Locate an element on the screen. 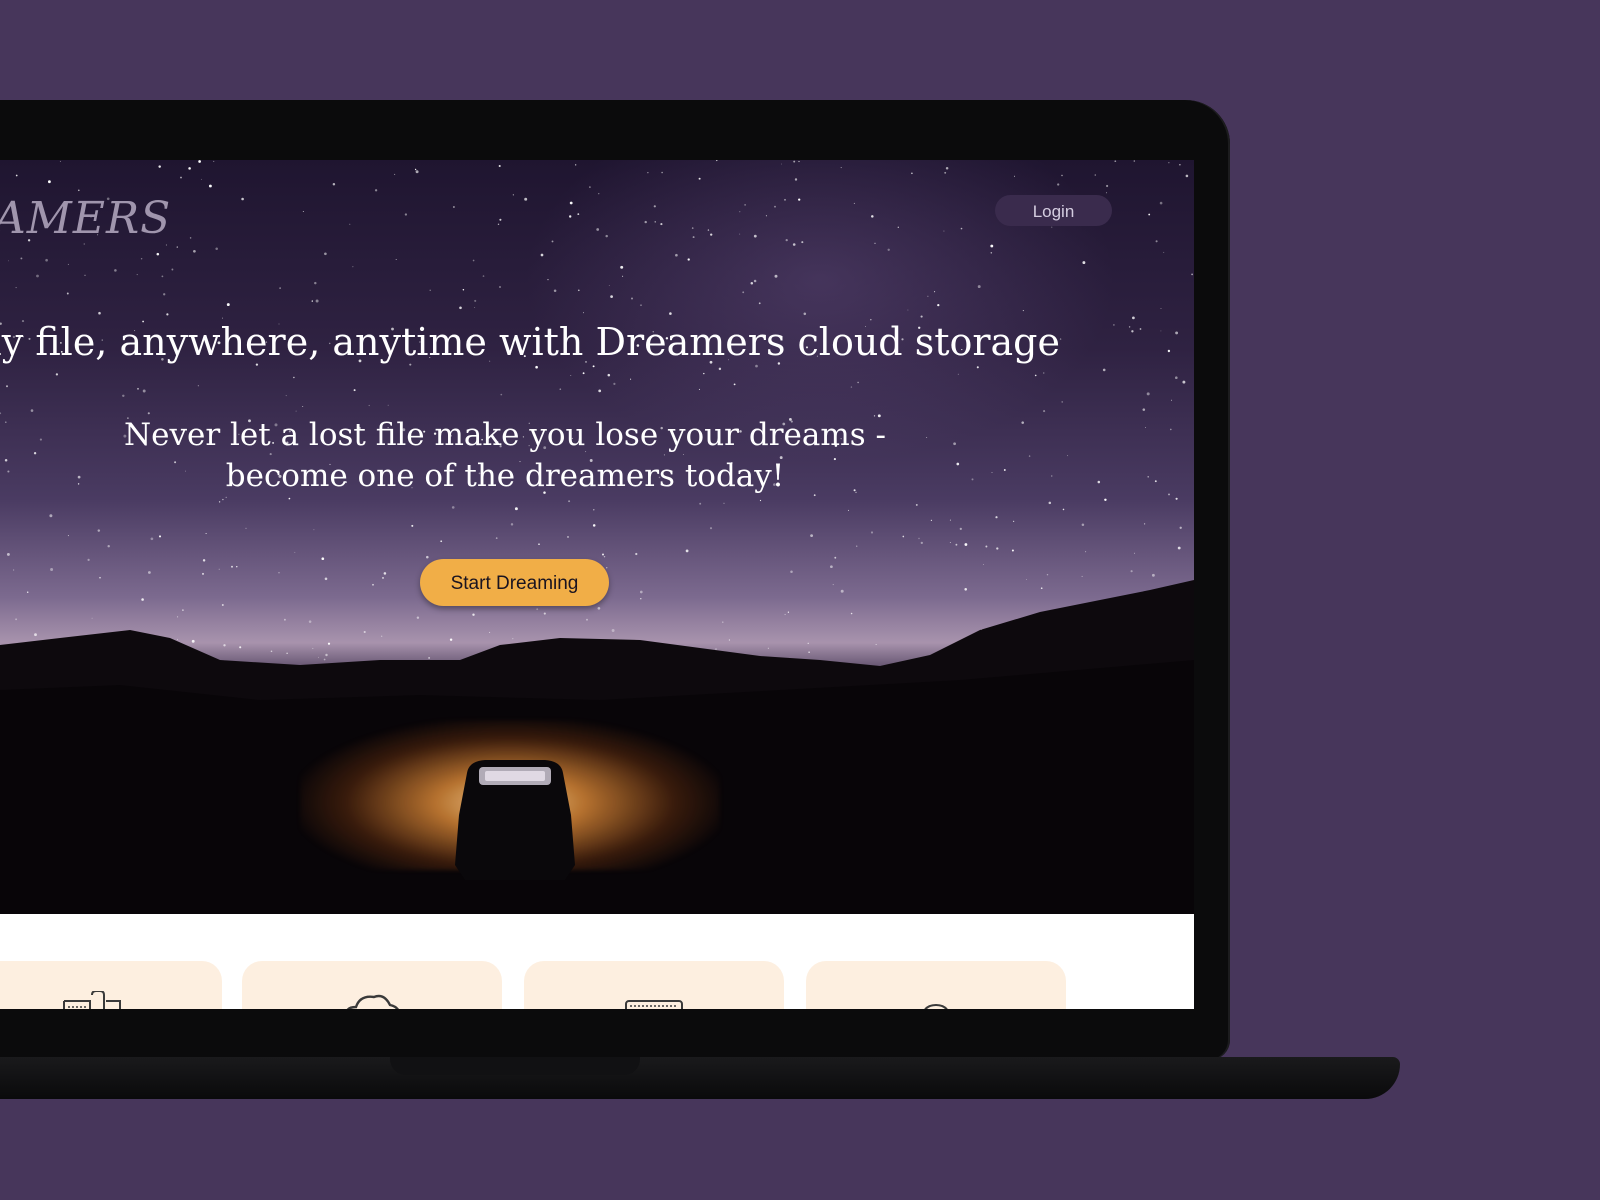  features-section is located at coordinates (597, 961).